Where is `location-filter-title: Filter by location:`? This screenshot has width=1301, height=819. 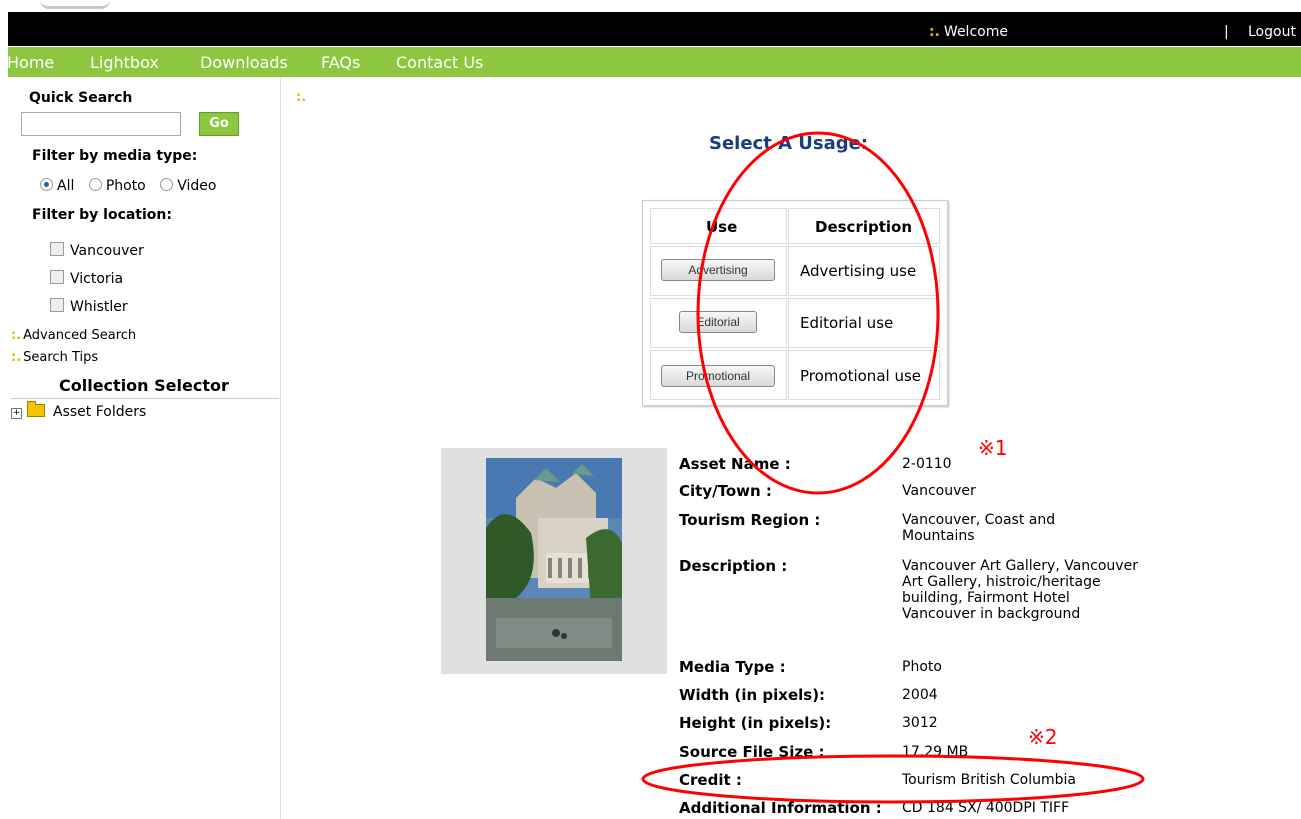 location-filter-title: Filter by location: is located at coordinates (102, 215).